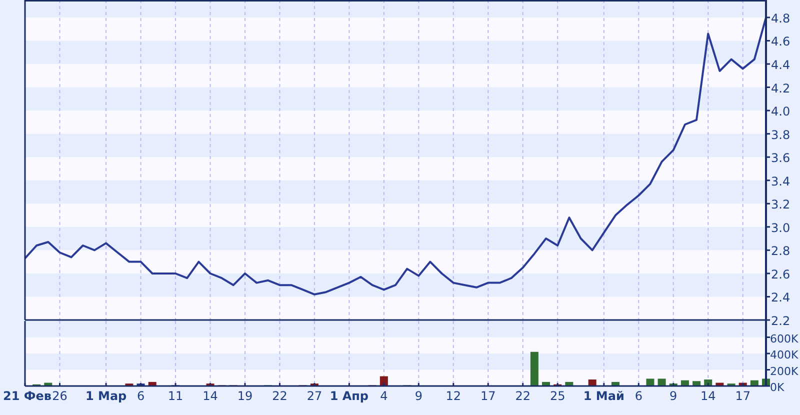  Describe the element at coordinates (60, 396) in the screenshot. I see `date-label: 26` at that location.